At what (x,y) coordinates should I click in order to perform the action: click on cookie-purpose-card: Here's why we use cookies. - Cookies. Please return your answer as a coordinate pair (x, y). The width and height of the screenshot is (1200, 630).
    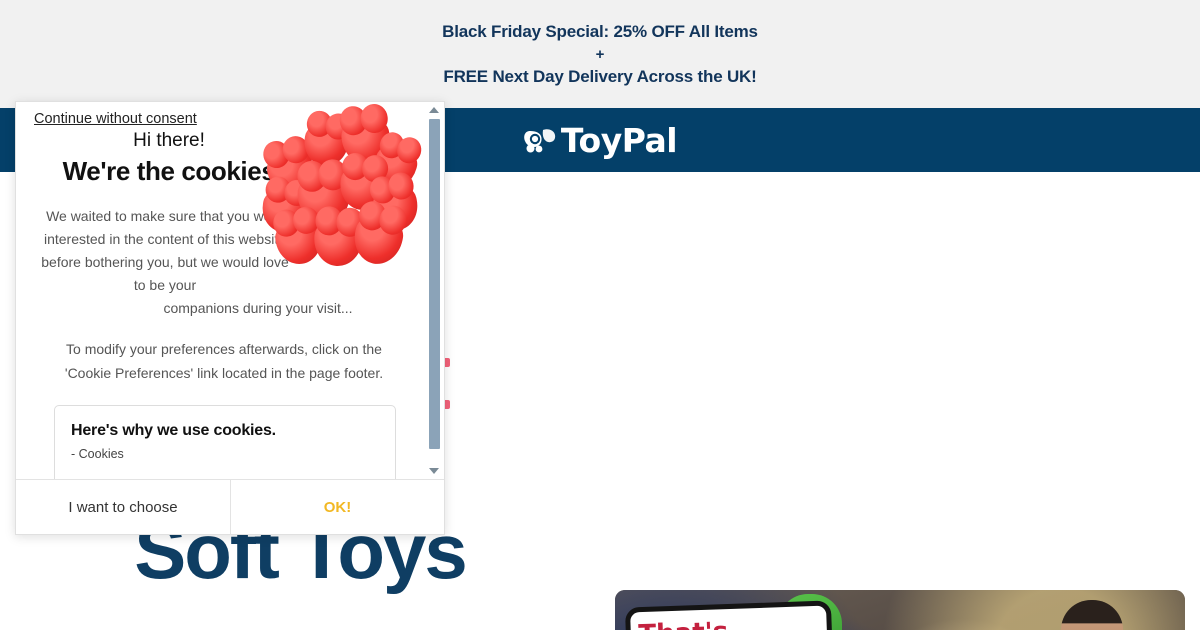
    Looking at the image, I should click on (225, 441).